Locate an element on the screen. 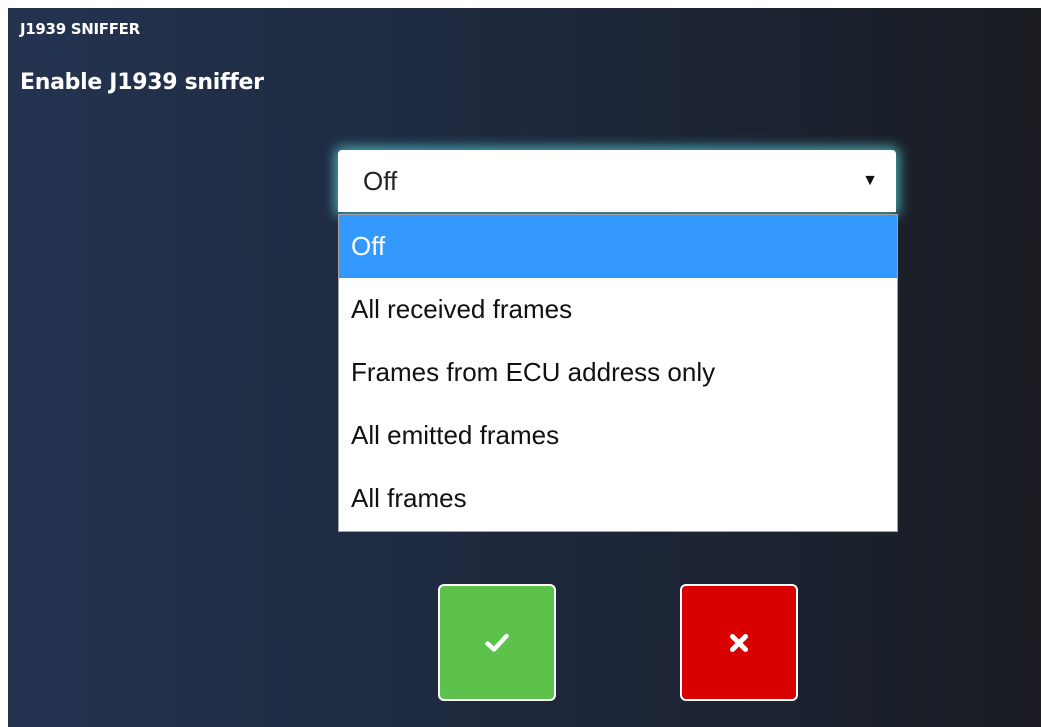 The width and height of the screenshot is (1041, 727). option-off: Off is located at coordinates (618, 246).